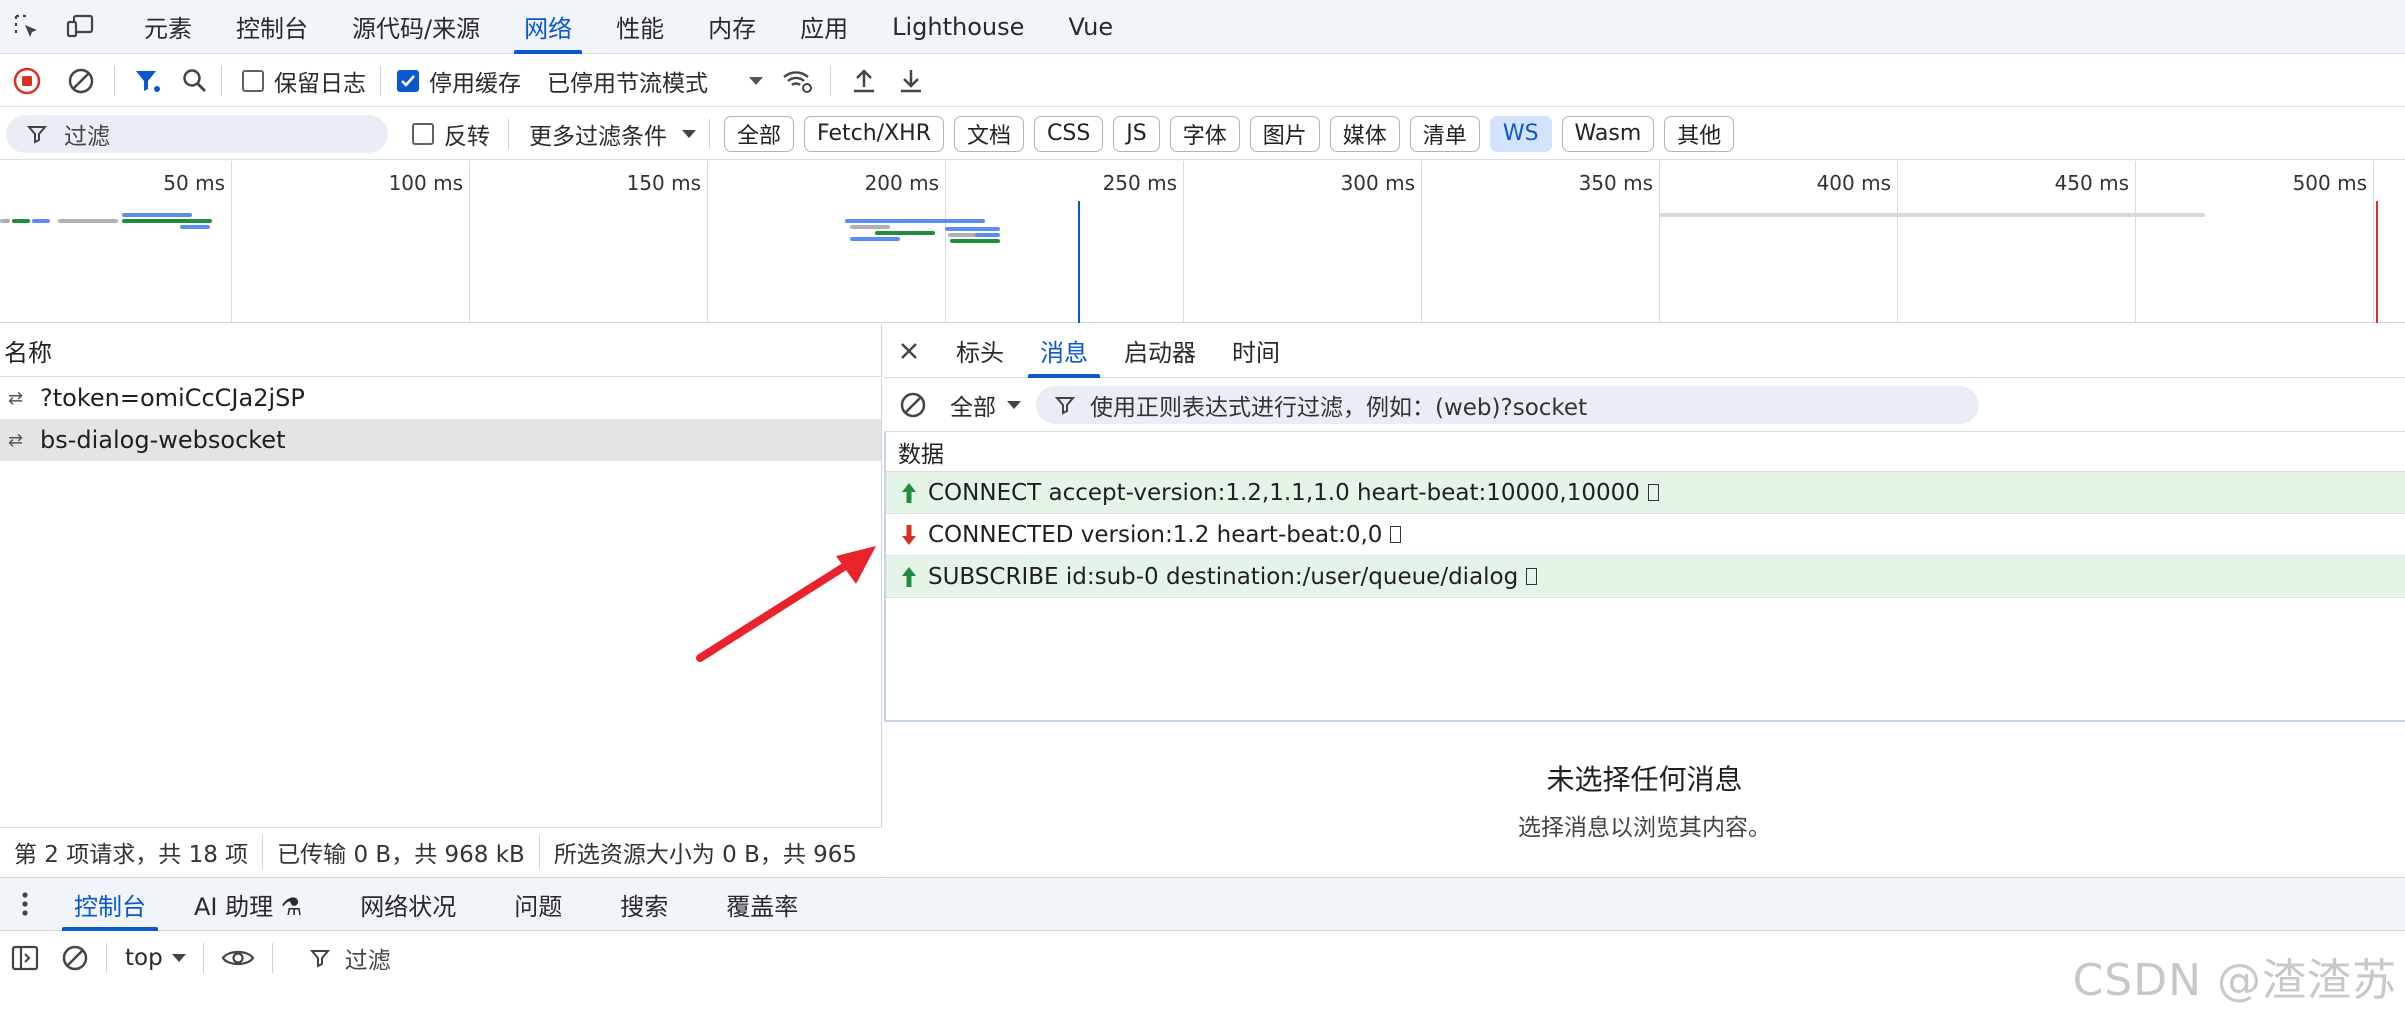 The image size is (2405, 1014). What do you see at coordinates (27, 27) in the screenshot?
I see `inspect-element-icon` at bounding box center [27, 27].